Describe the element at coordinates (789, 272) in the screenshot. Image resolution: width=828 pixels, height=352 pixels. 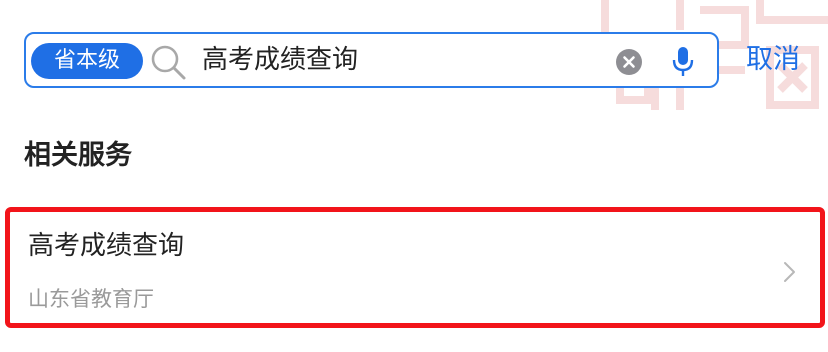
I see `chevron-right-icon` at that location.